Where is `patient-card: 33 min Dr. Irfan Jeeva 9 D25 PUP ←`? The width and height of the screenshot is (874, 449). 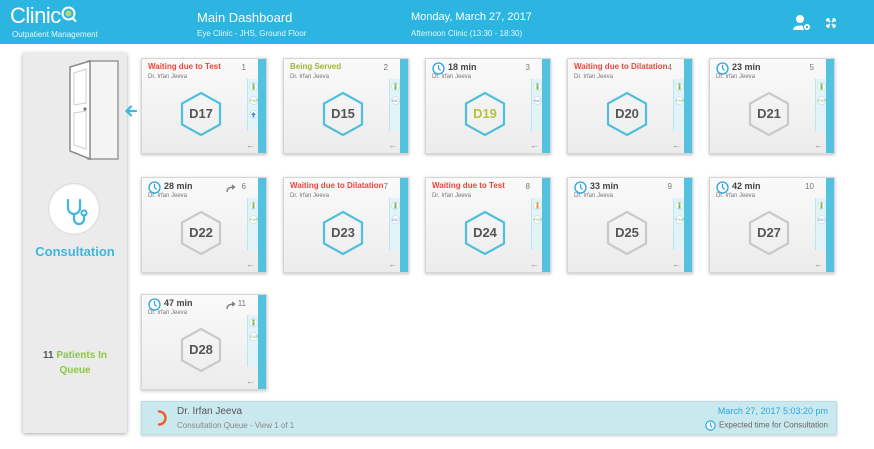
patient-card: 33 min Dr. Irfan Jeeva 9 D25 PUP ← is located at coordinates (630, 225).